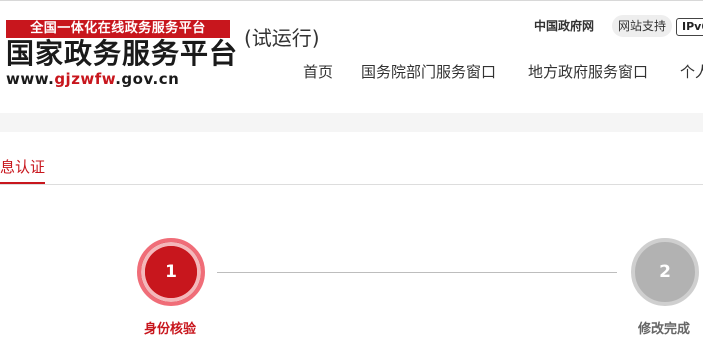 This screenshot has height=350, width=703. Describe the element at coordinates (664, 329) in the screenshot. I see `step-2-label: 修改完成` at that location.